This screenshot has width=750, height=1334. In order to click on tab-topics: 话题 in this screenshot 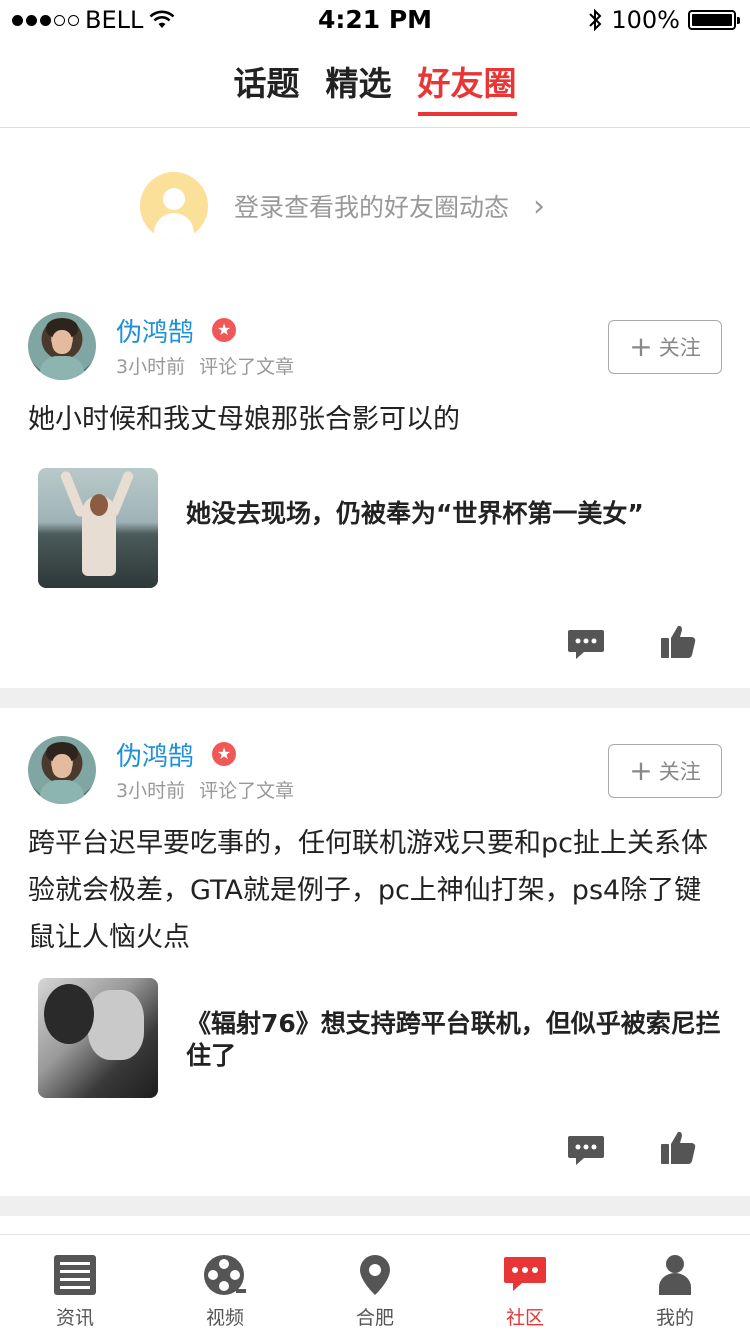, I will do `click(267, 85)`.